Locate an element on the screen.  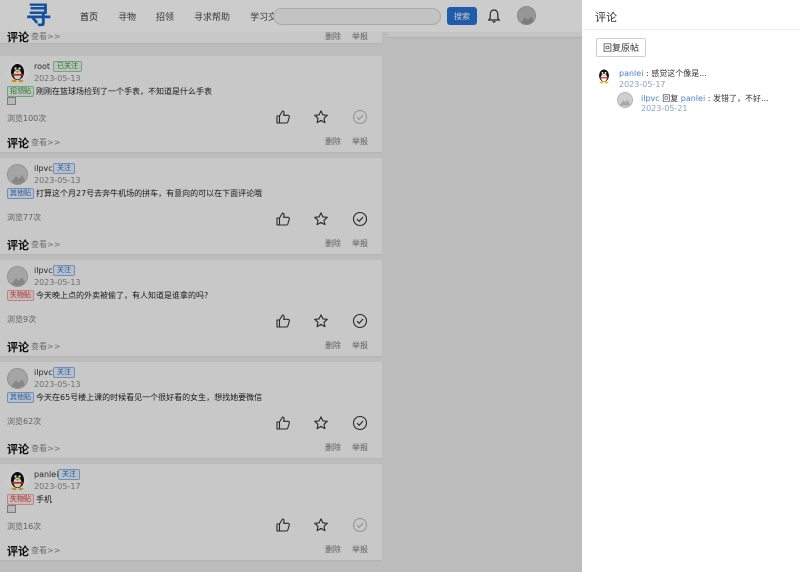
comment-date: 2023-05-21 is located at coordinates (664, 108).